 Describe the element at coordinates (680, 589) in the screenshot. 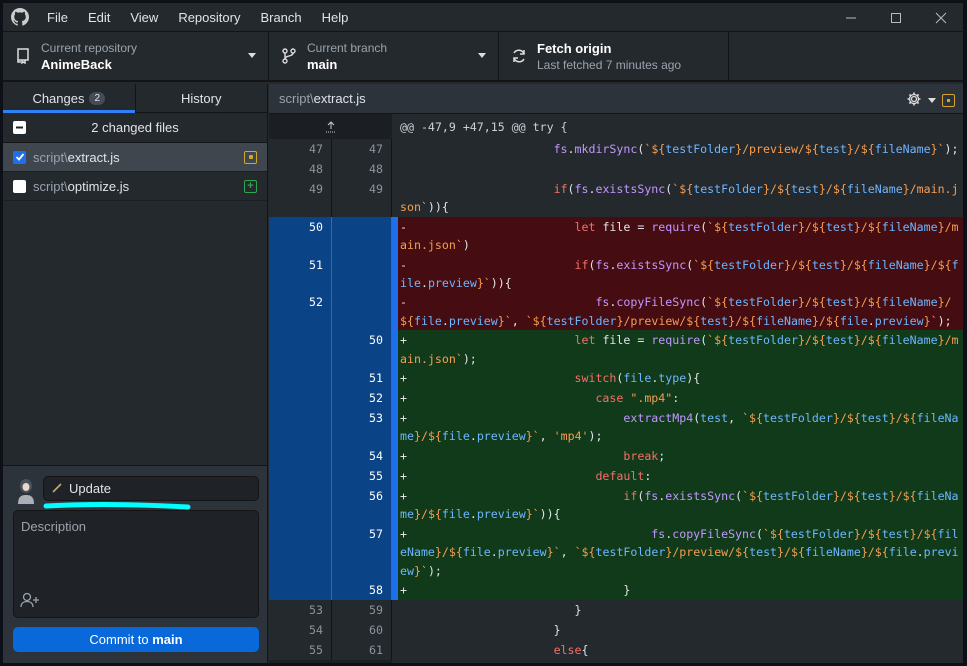

I see `code-line: + }` at that location.